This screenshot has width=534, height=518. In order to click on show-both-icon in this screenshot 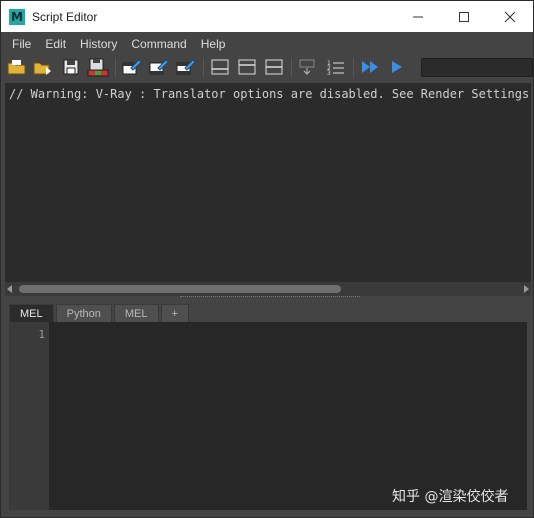, I will do `click(274, 67)`.